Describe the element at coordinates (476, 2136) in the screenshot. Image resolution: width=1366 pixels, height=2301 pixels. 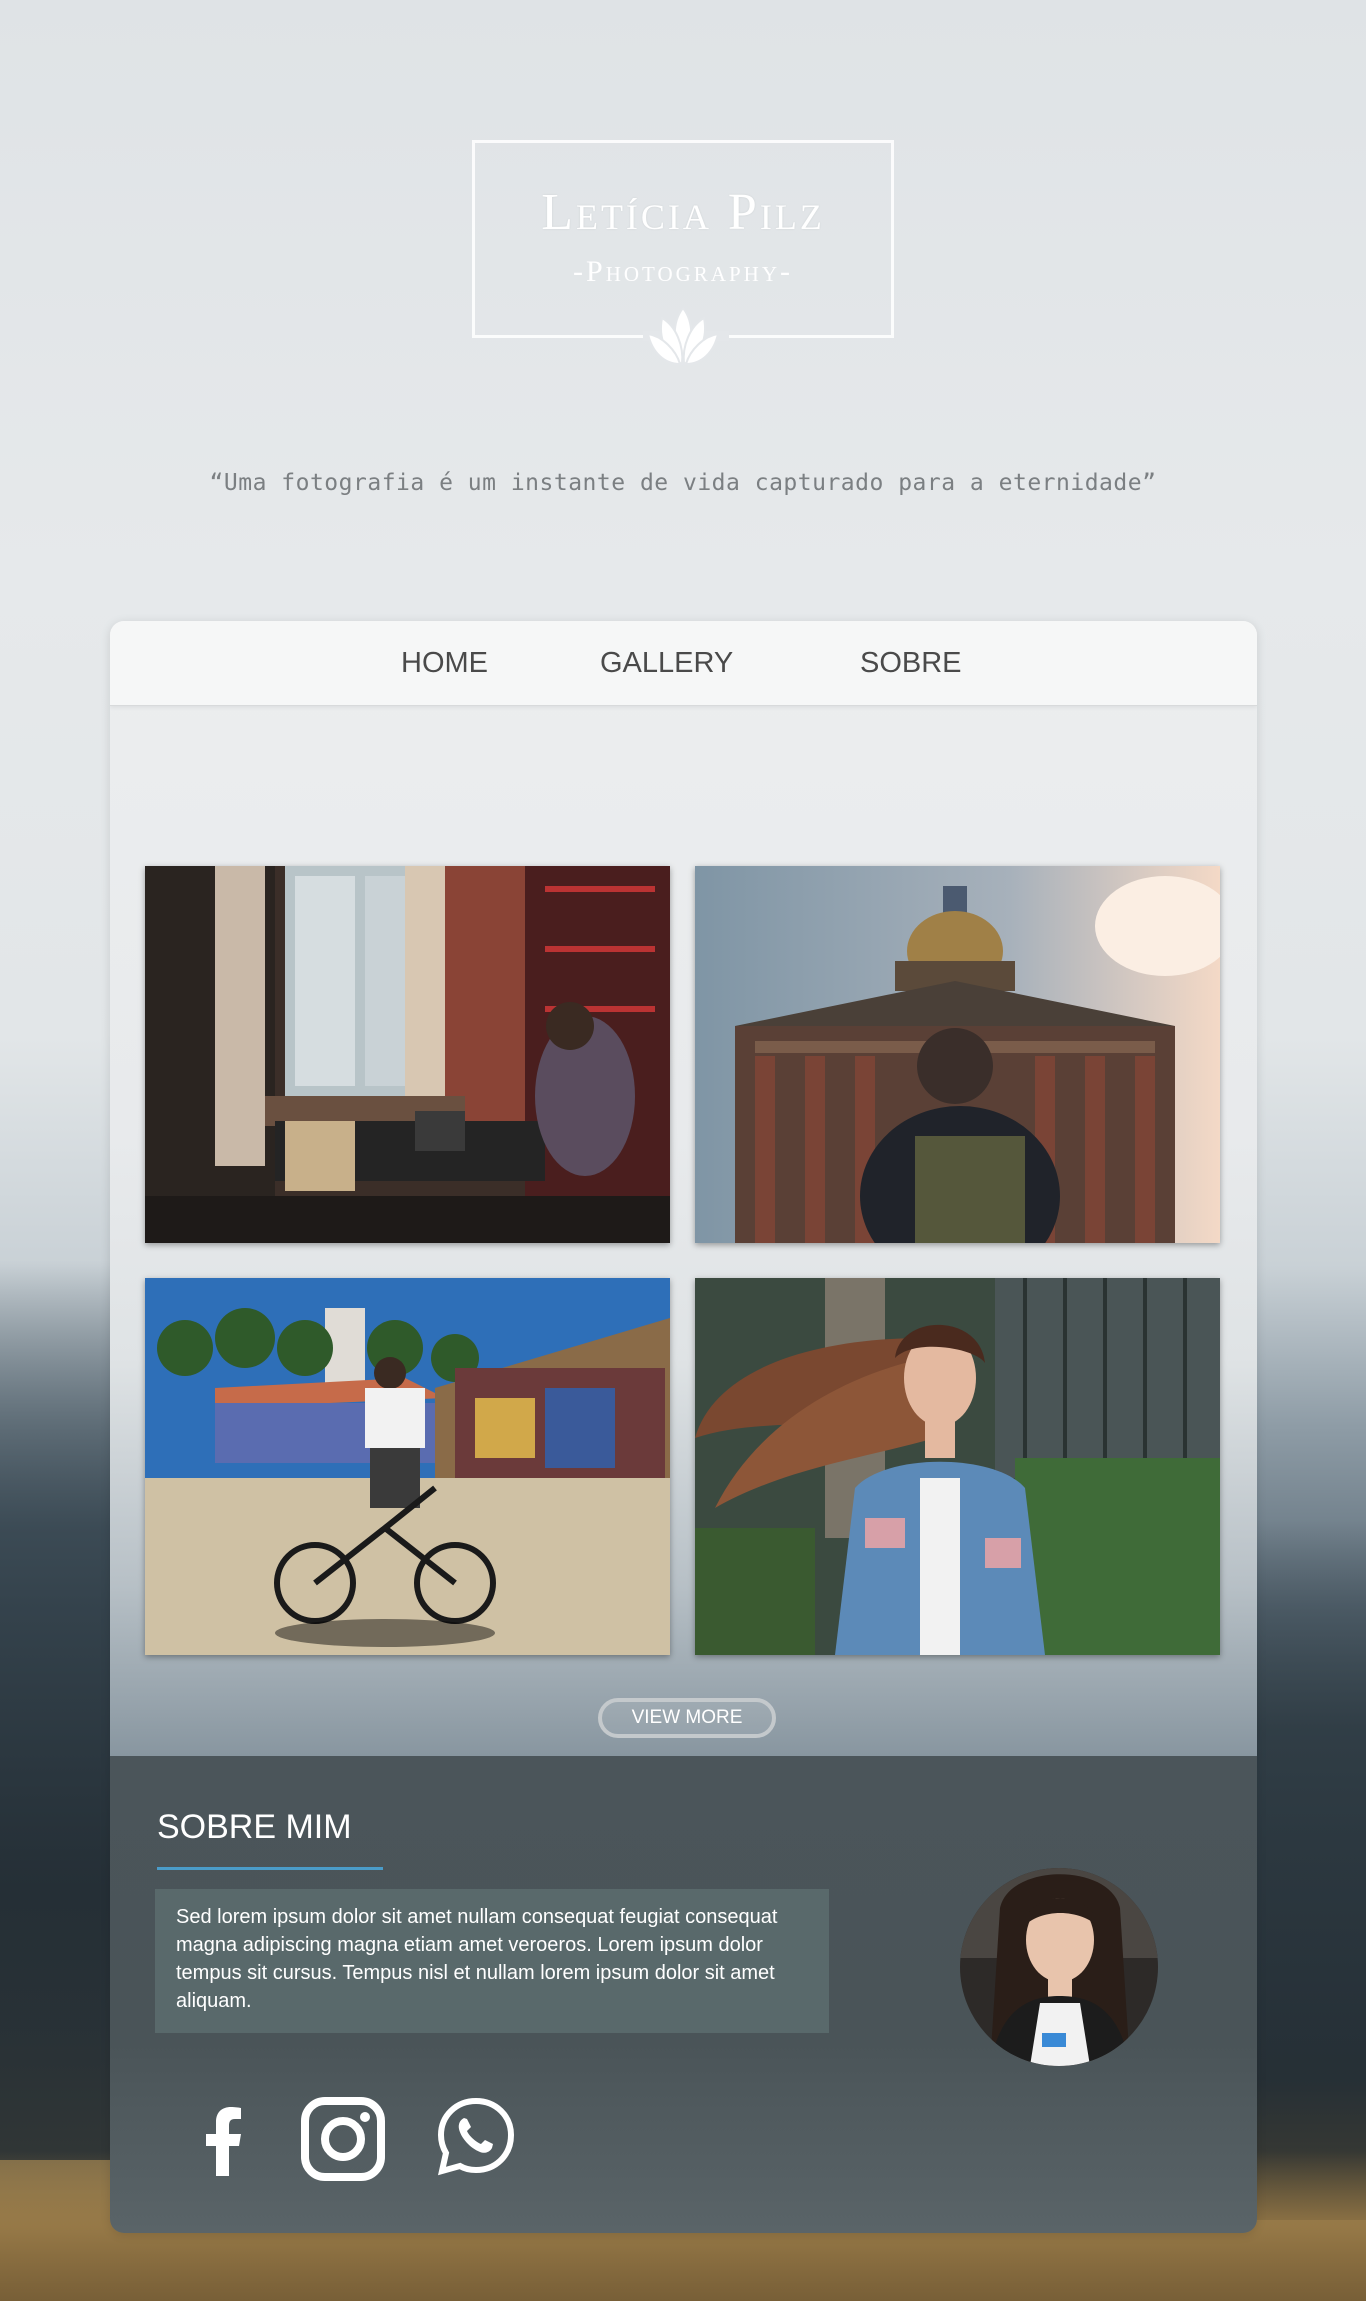
I see `whatsapp-icon` at that location.